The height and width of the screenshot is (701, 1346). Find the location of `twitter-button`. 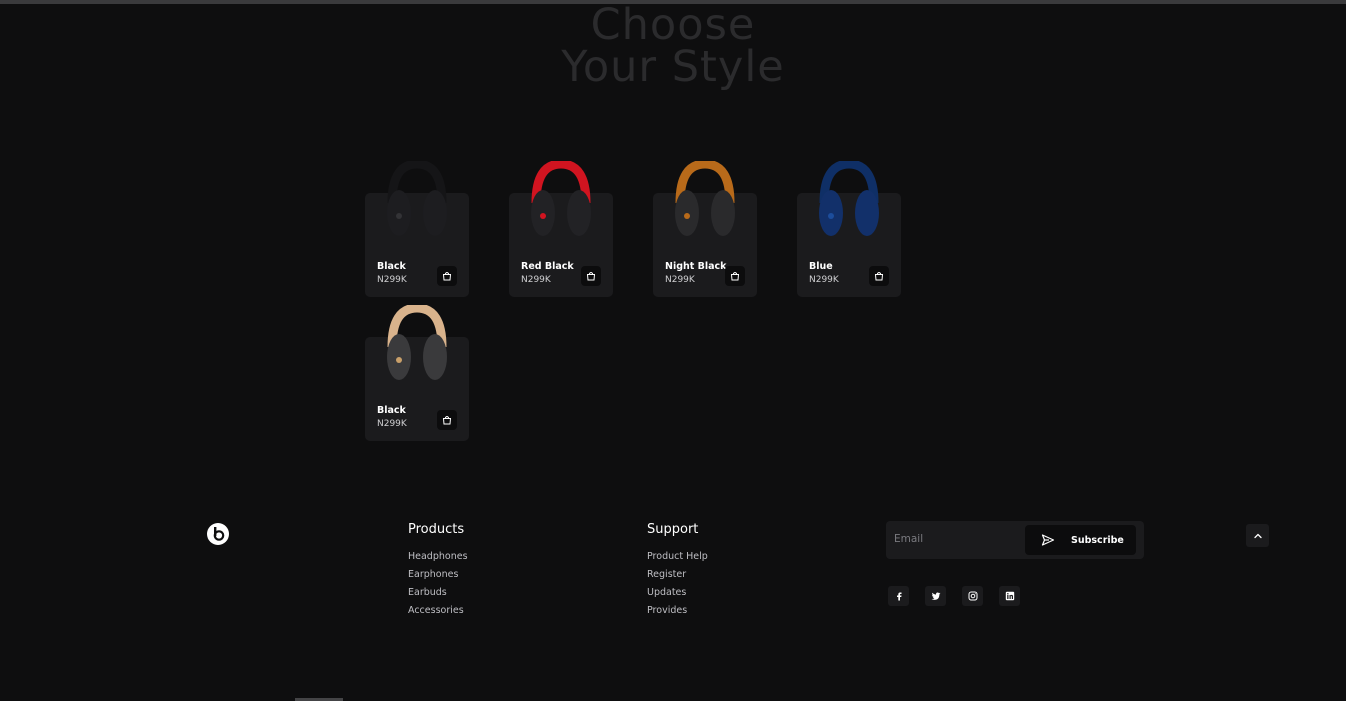

twitter-button is located at coordinates (935, 596).